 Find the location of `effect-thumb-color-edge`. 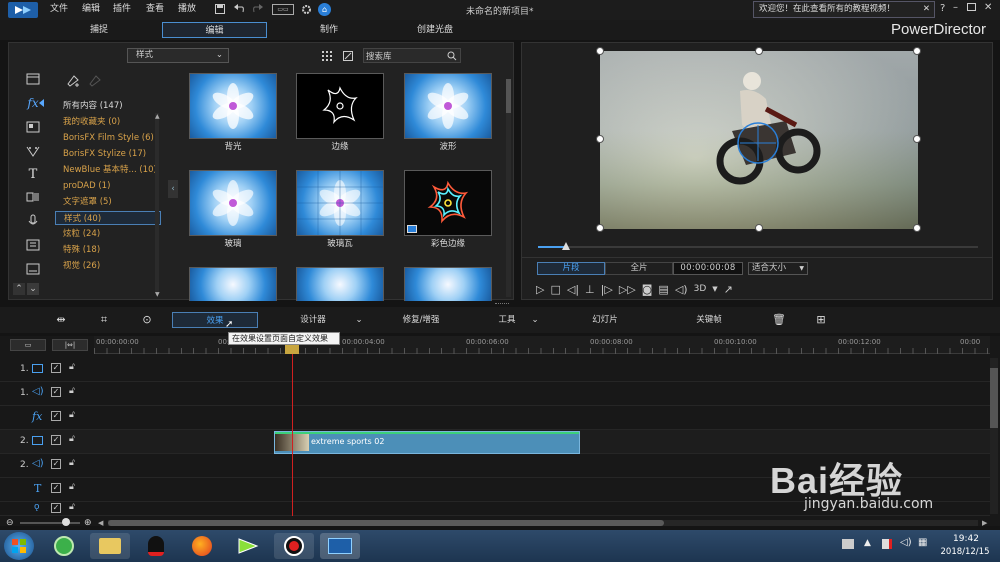

effect-thumb-color-edge is located at coordinates (448, 203).